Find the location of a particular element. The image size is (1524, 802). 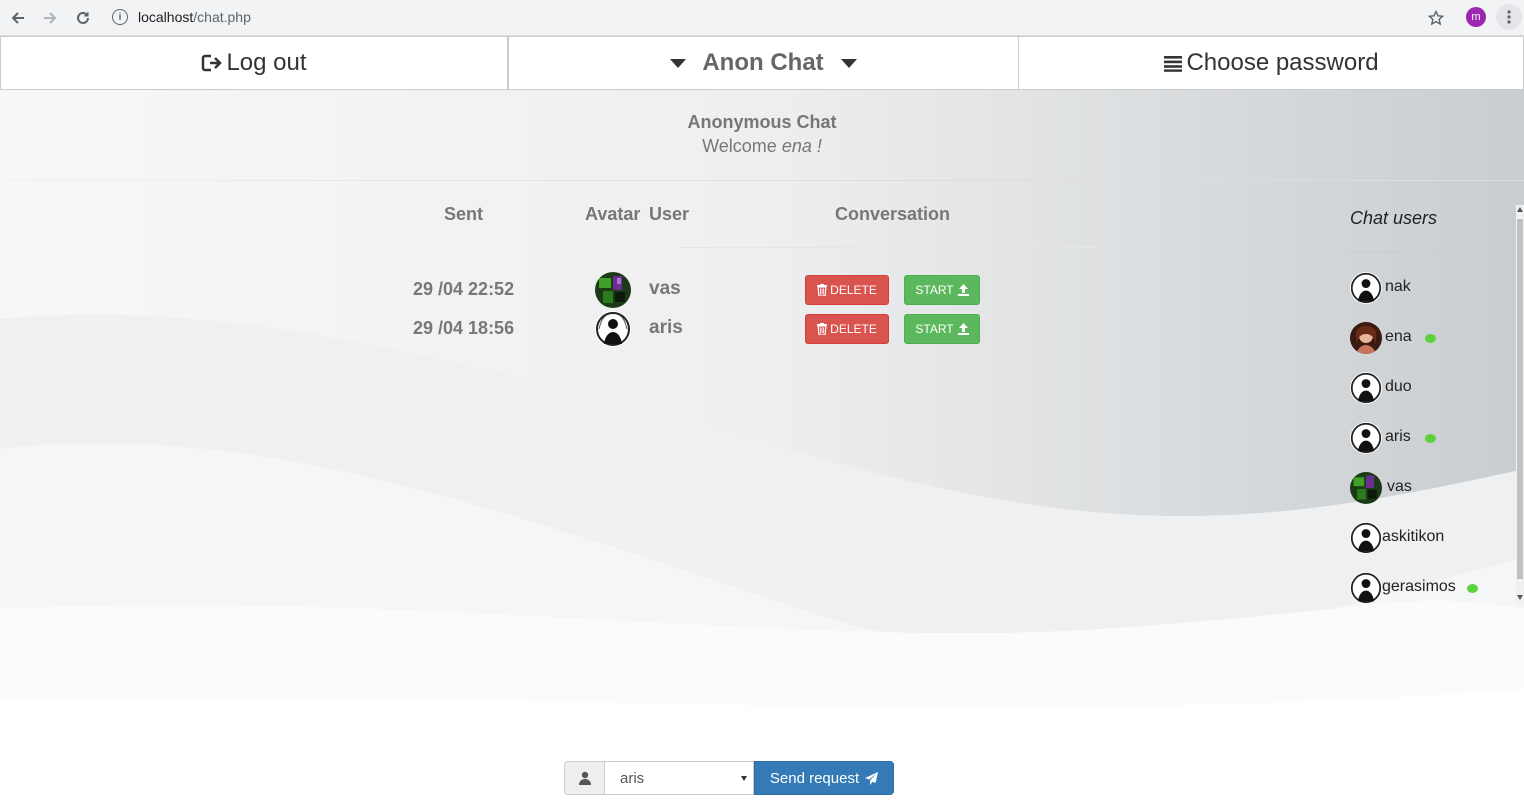

user-addon is located at coordinates (584, 778).